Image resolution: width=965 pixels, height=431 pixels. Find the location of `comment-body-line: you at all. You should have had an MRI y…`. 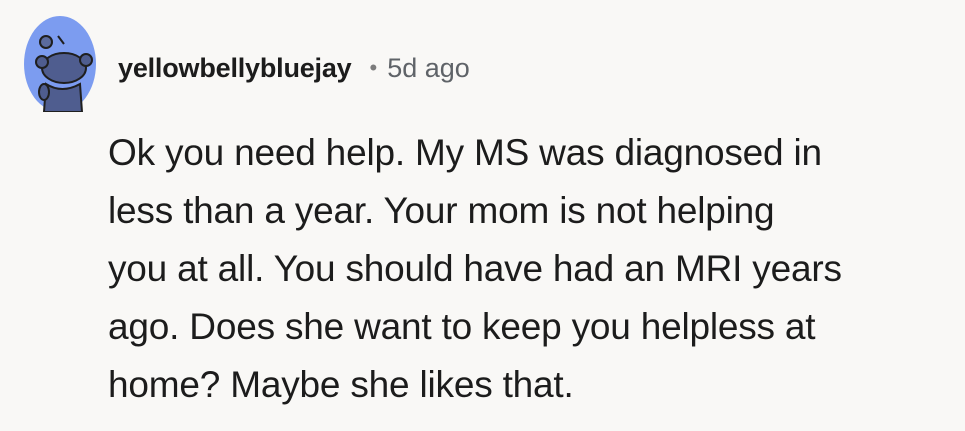

comment-body-line: you at all. You should have had an MRI y… is located at coordinates (475, 268).